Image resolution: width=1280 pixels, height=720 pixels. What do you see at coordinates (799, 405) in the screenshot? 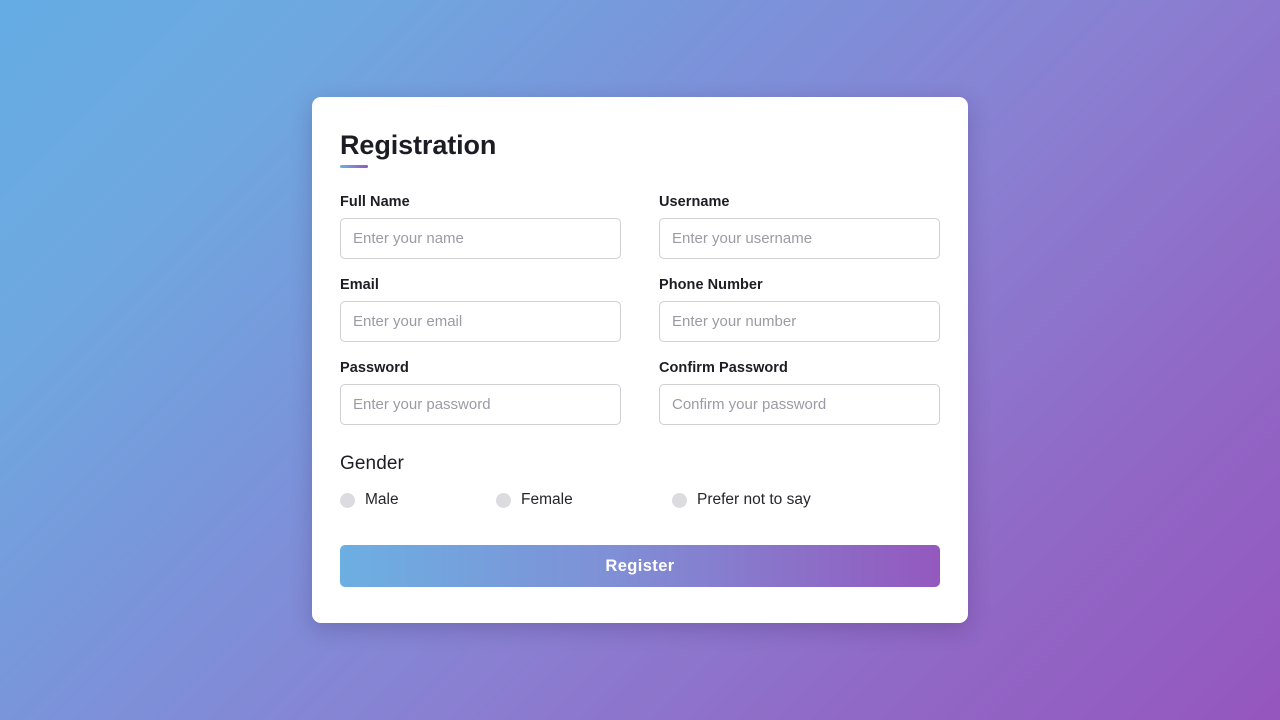
I see `confirm-password-input` at bounding box center [799, 405].